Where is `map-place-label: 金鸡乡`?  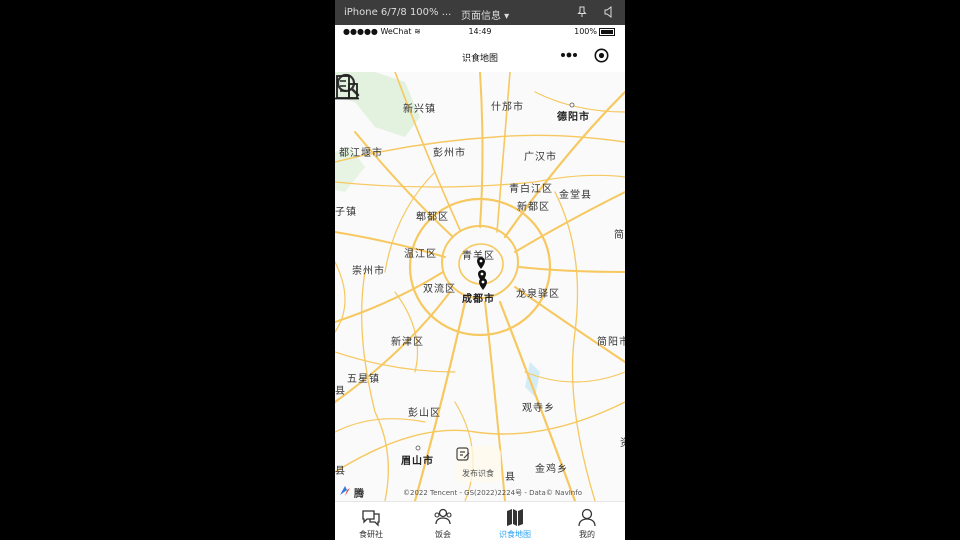
map-place-label: 金鸡乡 is located at coordinates (551, 469).